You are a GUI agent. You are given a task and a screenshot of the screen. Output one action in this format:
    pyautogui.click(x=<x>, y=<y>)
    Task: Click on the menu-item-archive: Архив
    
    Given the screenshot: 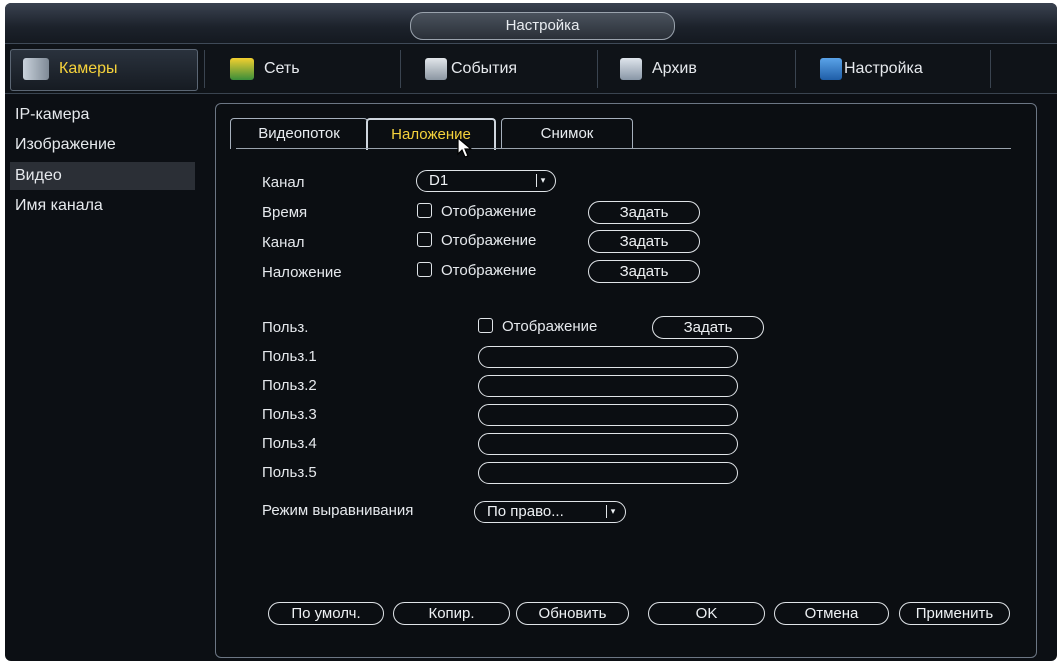 What is the action you would take?
    pyautogui.click(x=658, y=68)
    